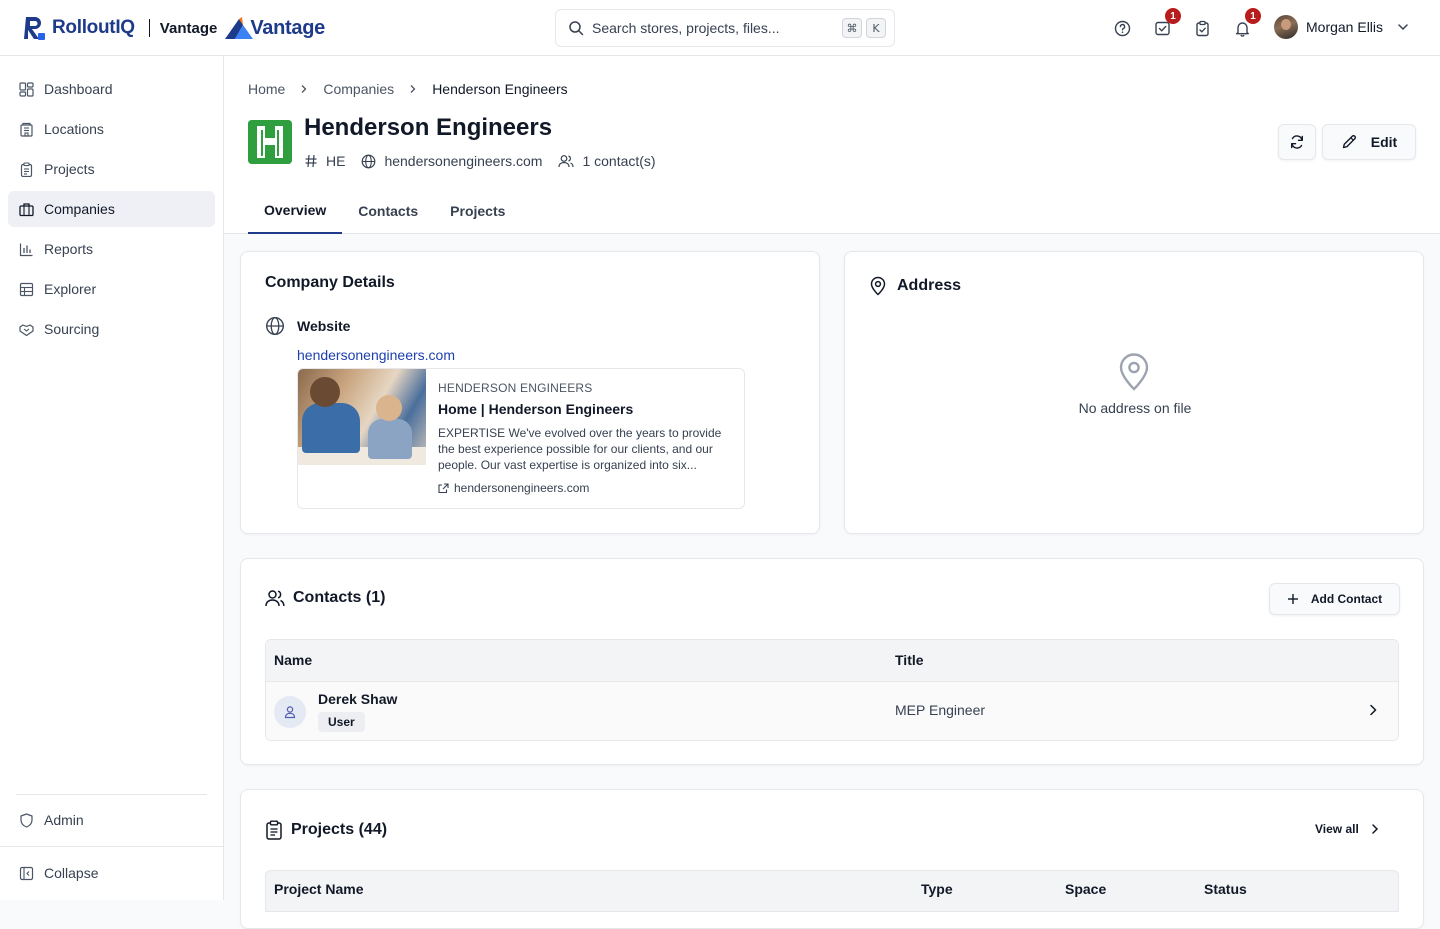 This screenshot has height=929, width=1440. Describe the element at coordinates (70, 289) in the screenshot. I see `sidebar-item-label: Explorer` at that location.